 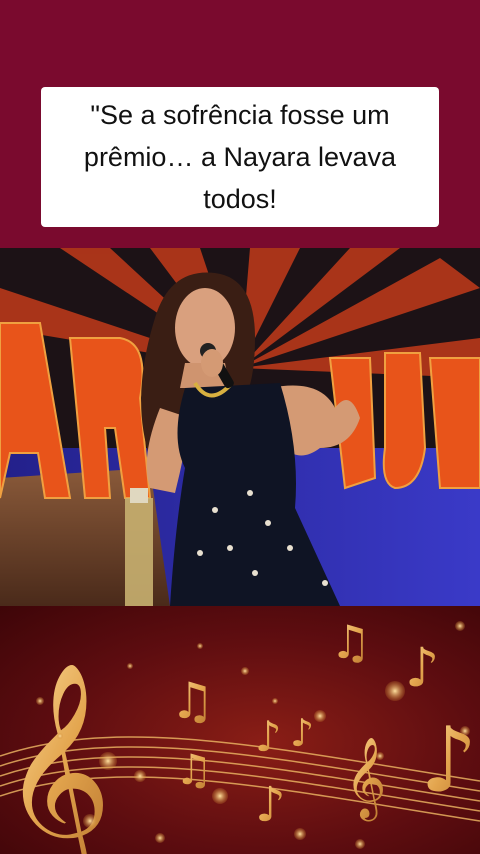 I want to click on treble-clef-icon: 𝄞, so click(x=365, y=778).